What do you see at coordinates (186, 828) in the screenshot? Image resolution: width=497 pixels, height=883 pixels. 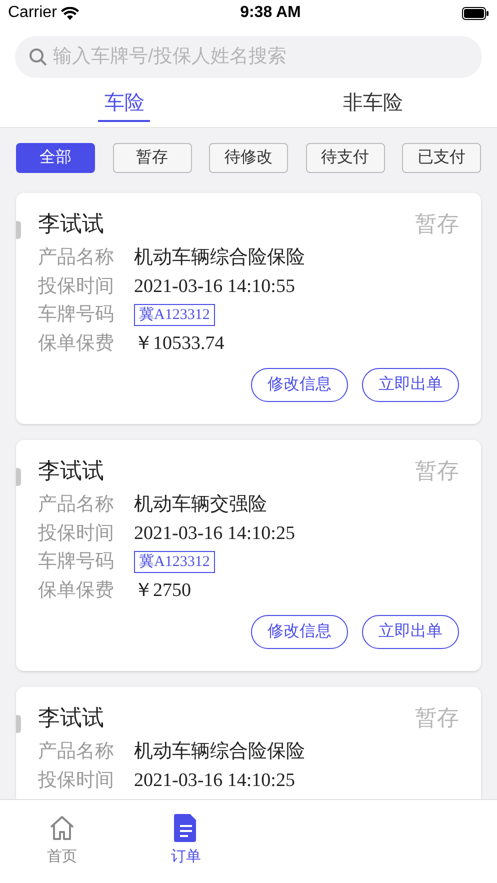 I see `document-icon` at bounding box center [186, 828].